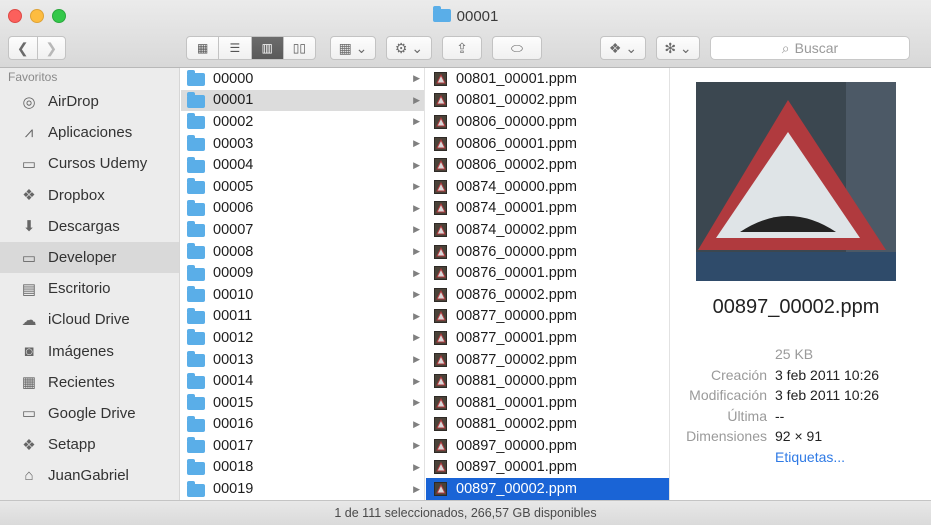 The height and width of the screenshot is (525, 931). Describe the element at coordinates (23, 48) in the screenshot. I see `back-button: ❮` at that location.